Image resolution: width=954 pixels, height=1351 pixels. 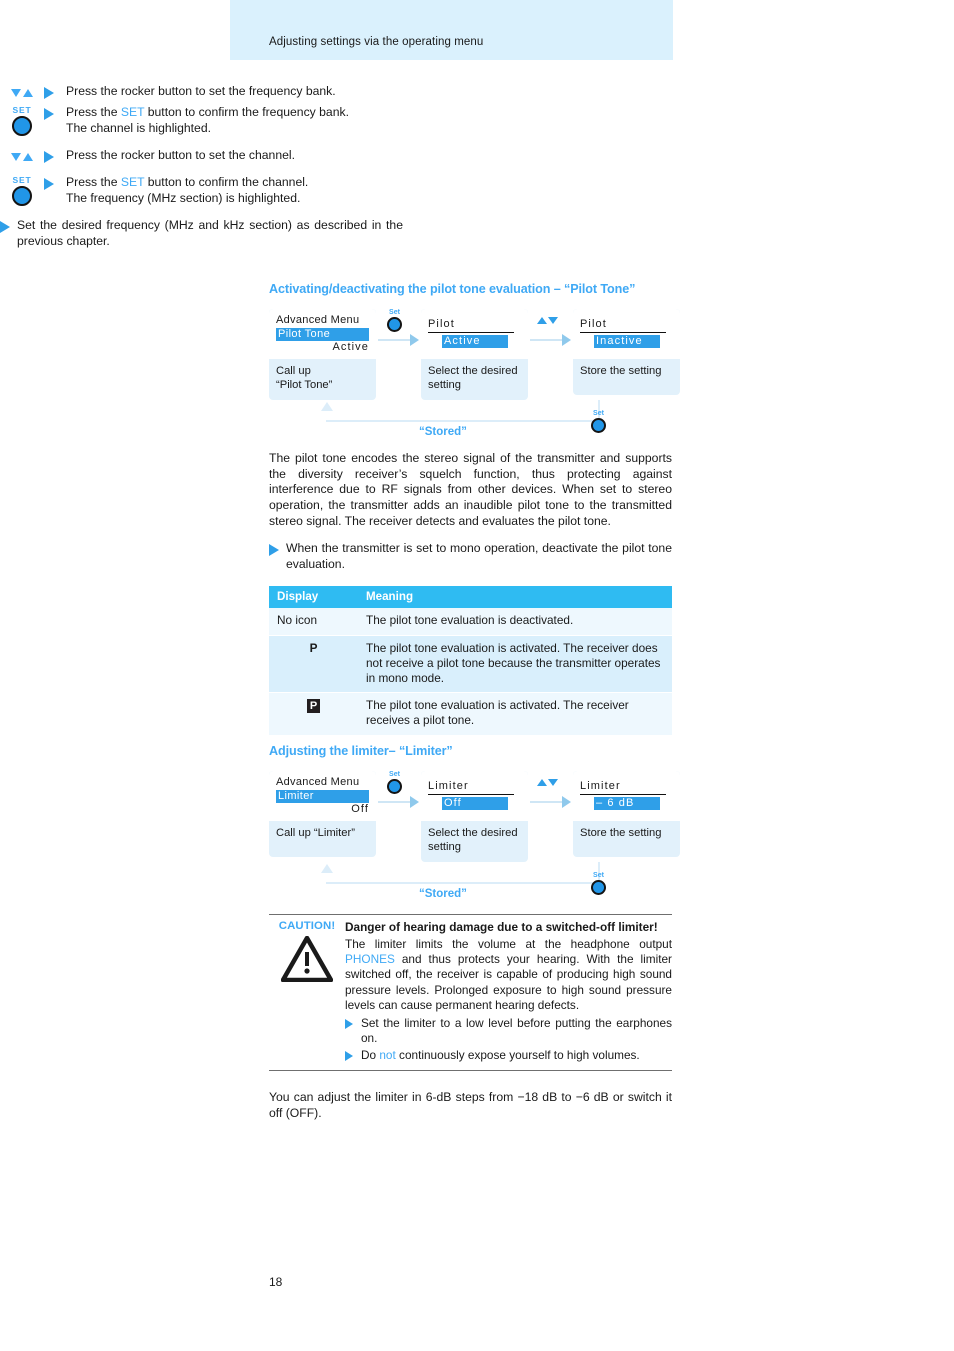 What do you see at coordinates (276, 1282) in the screenshot?
I see `page-number: 18` at bounding box center [276, 1282].